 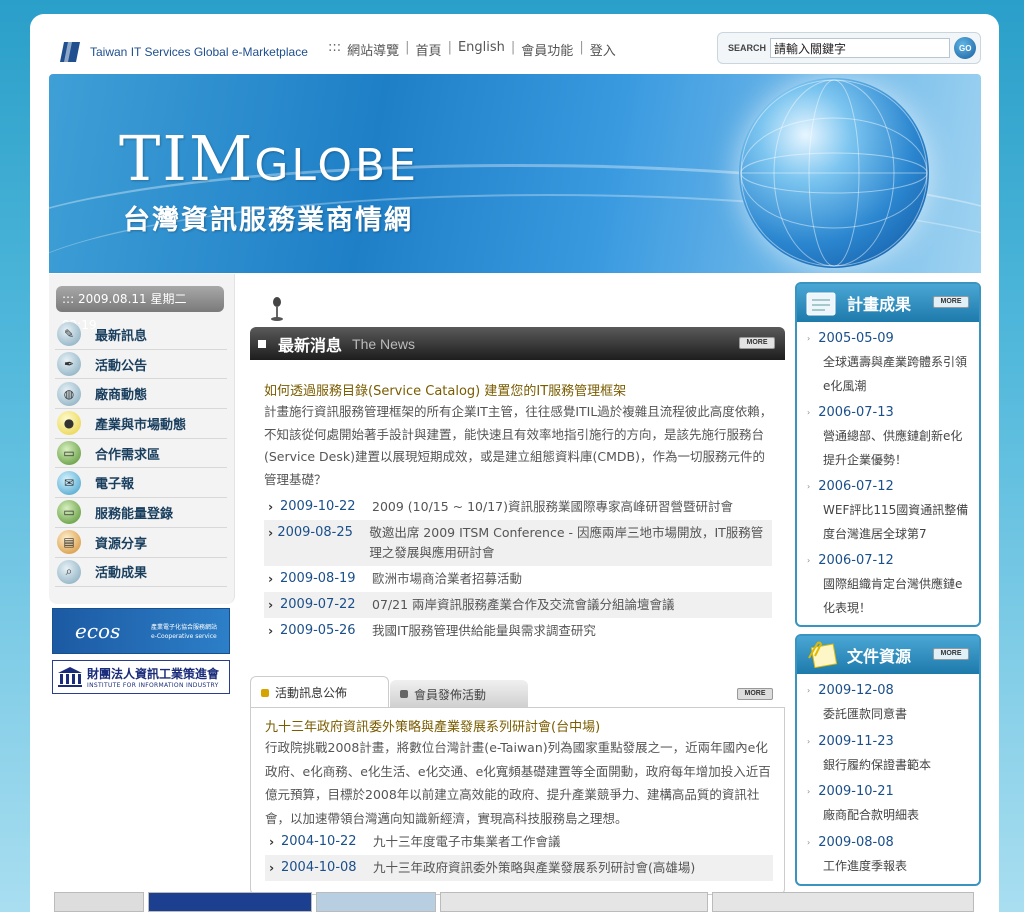 I want to click on plan-result-item: › 2006-07-13 營通總部、供應鏈創新e化提升企業優勢！, so click(x=889, y=436).